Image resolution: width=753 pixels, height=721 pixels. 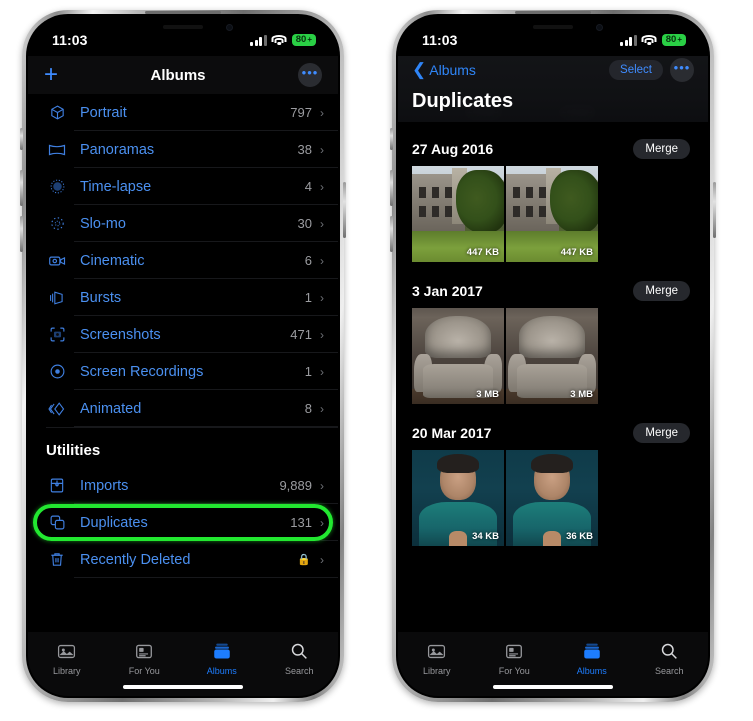 I want to click on battery-percent: 80, so click(x=671, y=40).